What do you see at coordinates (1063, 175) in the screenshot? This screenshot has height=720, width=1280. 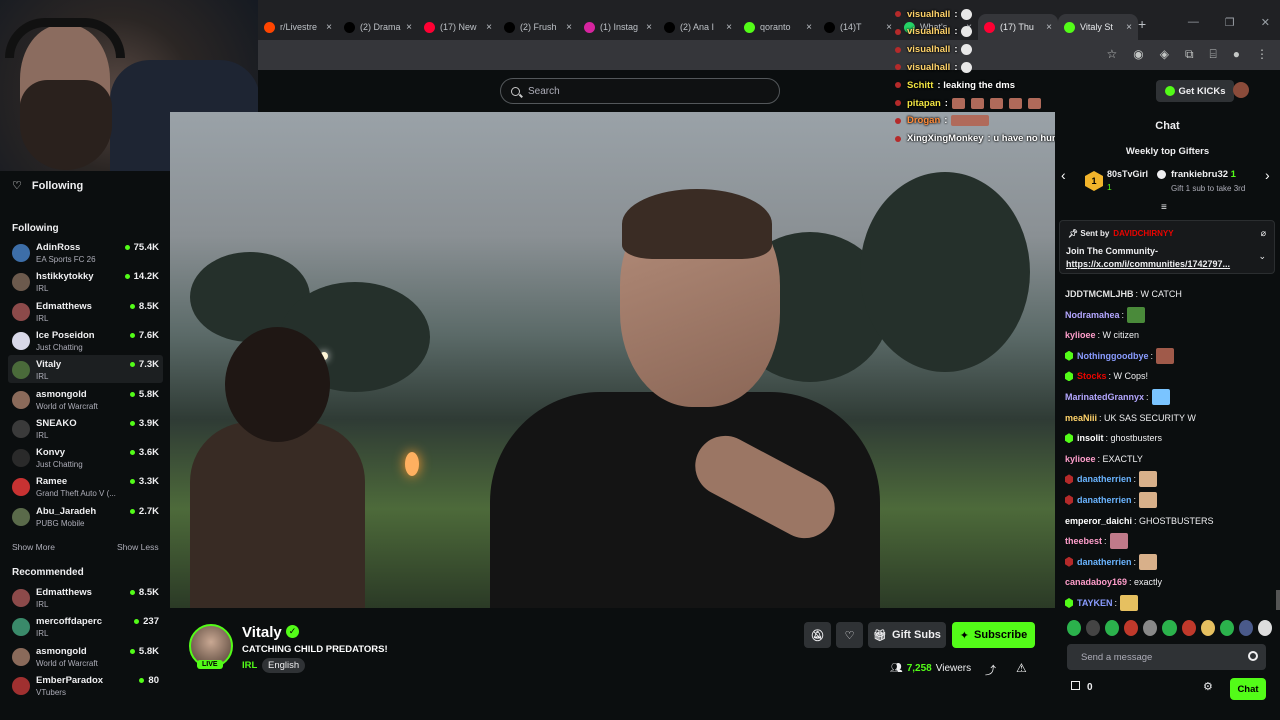 I see `chevron-left-icon: ‹` at bounding box center [1063, 175].